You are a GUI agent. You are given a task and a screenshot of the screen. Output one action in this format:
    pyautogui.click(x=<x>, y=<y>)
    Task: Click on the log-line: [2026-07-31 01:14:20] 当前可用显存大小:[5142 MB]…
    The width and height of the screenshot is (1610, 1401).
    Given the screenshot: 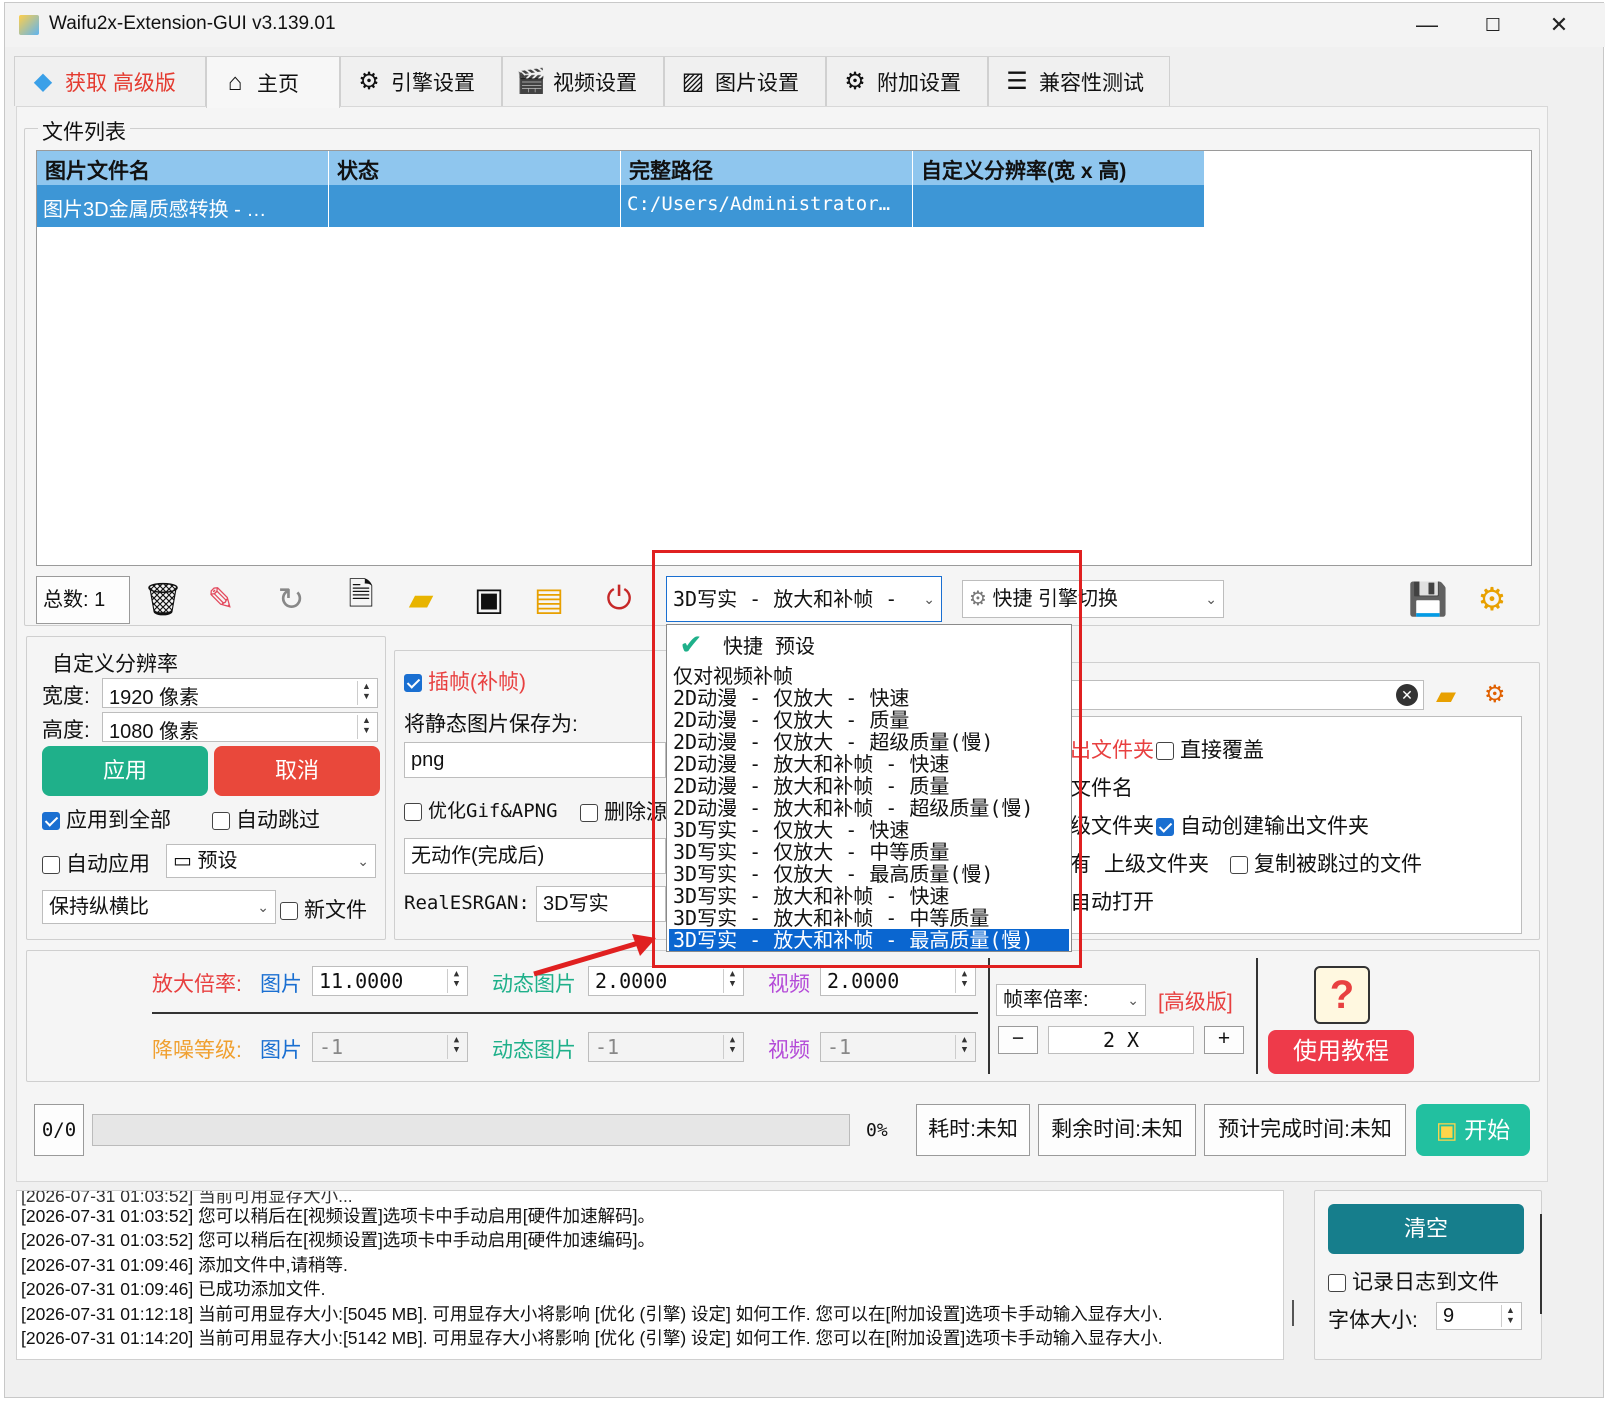 What is the action you would take?
    pyautogui.click(x=592, y=1338)
    